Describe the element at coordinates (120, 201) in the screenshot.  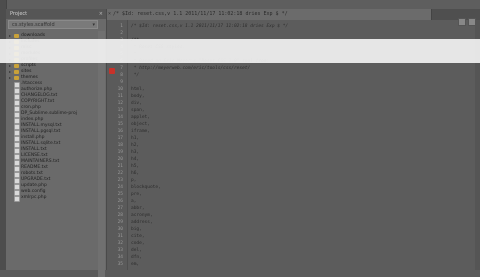
I see `line-number: 26` at that location.